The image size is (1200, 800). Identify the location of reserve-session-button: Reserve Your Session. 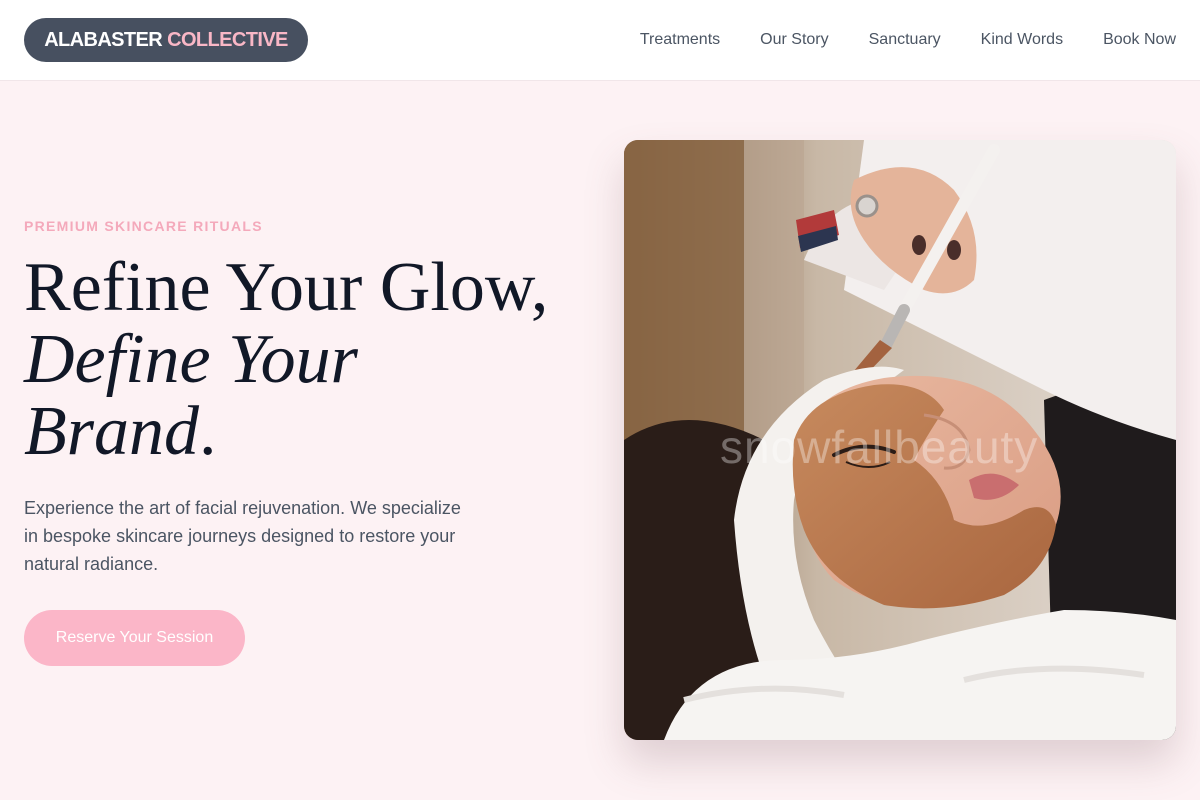
(134, 638).